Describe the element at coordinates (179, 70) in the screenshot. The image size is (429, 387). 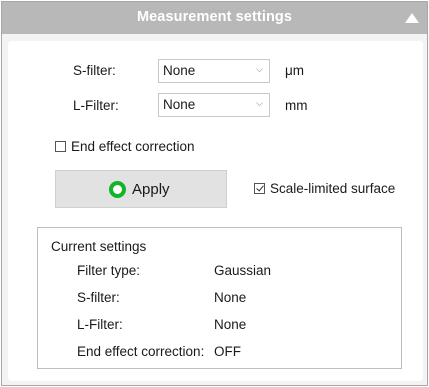
I see `s-filter-value: None` at that location.